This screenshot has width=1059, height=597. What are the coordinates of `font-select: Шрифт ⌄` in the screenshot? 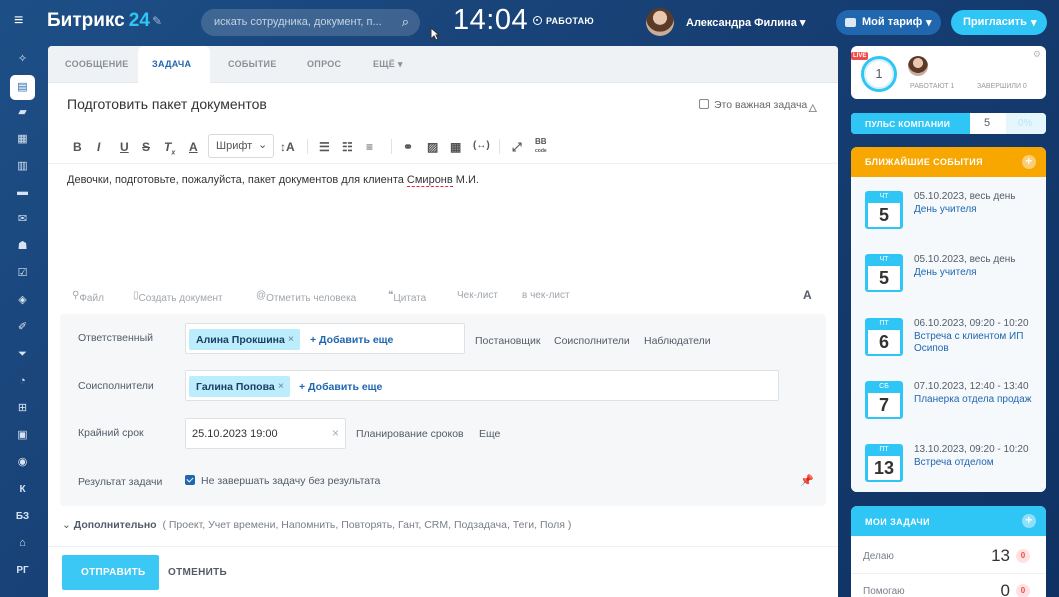 It's located at (241, 146).